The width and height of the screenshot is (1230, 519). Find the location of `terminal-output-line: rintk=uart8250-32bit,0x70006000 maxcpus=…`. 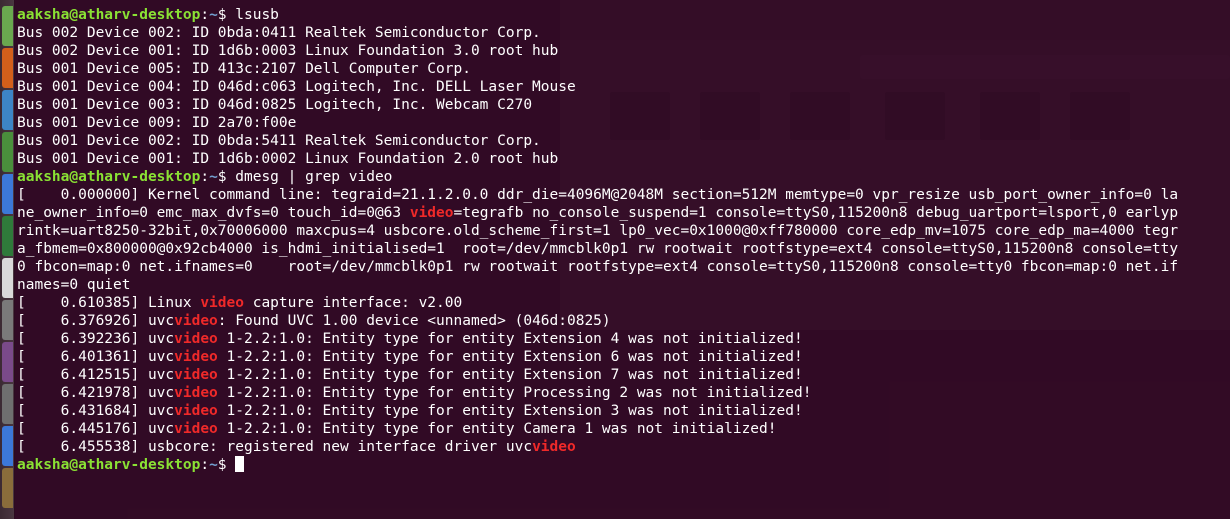

terminal-output-line: rintk=uart8250-32bit,0x70006000 maxcpus=… is located at coordinates (623, 231).